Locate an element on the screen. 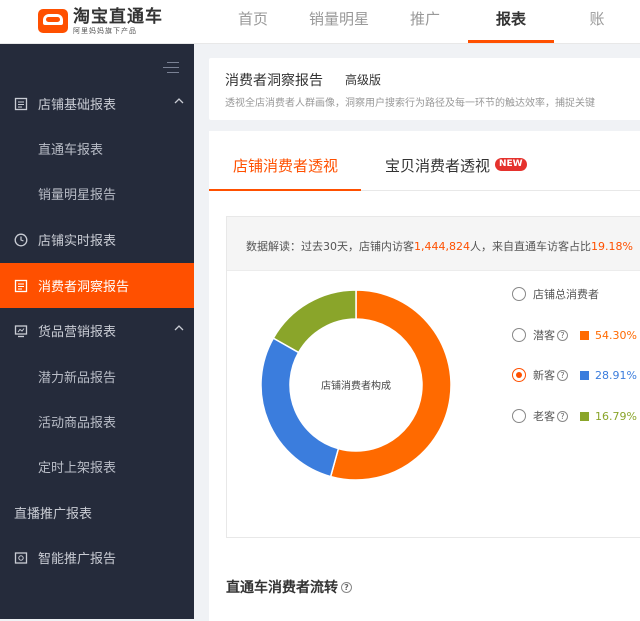 This screenshot has height=621, width=640. radio-new is located at coordinates (519, 375).